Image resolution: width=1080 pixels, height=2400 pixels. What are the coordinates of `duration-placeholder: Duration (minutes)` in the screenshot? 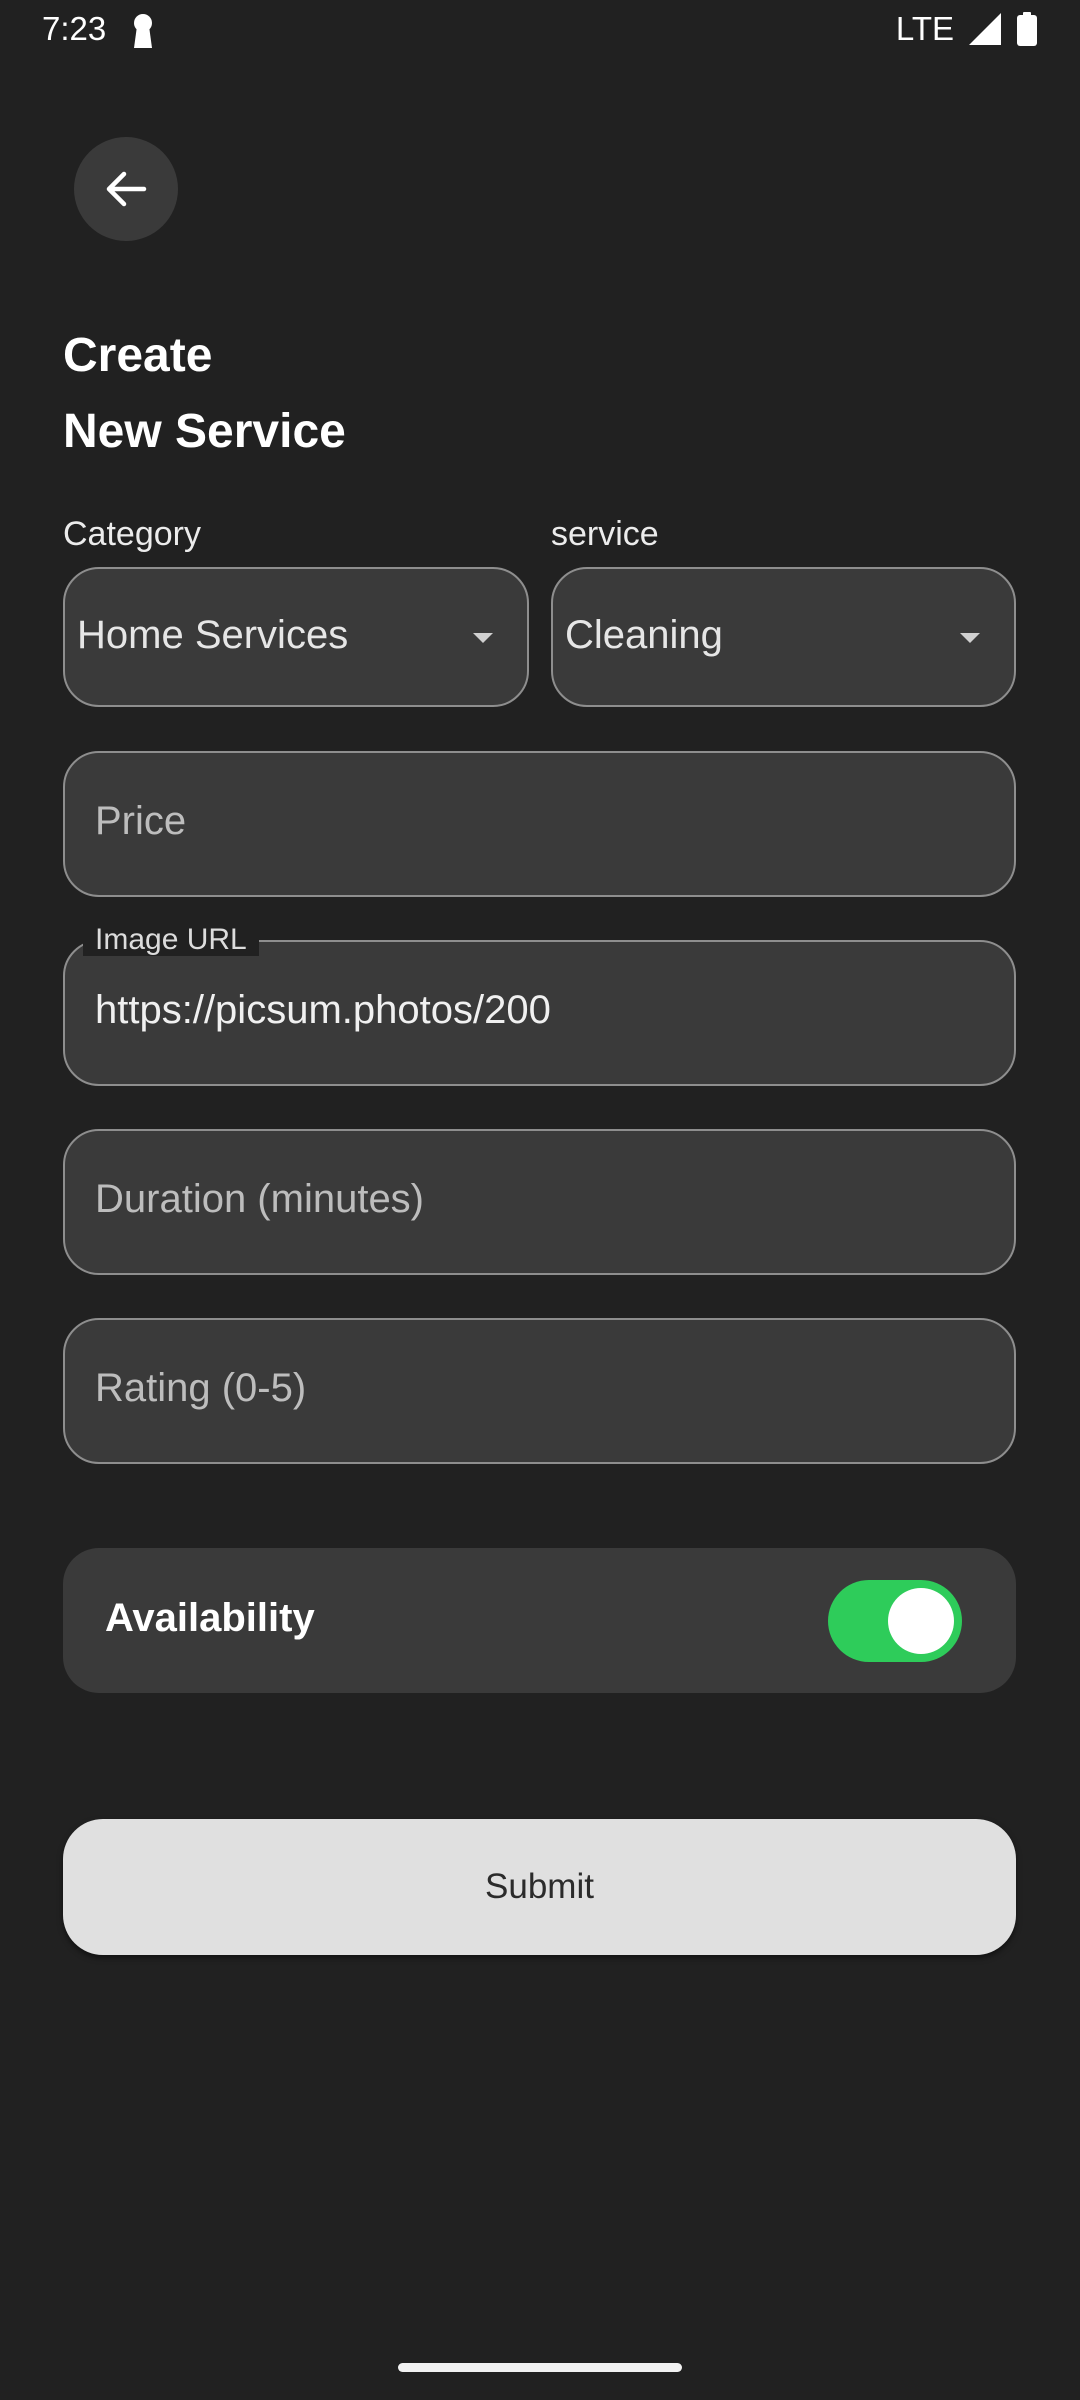 It's located at (260, 1199).